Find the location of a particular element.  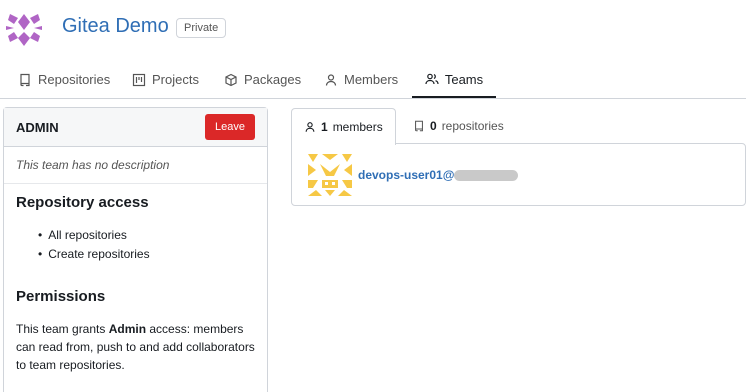

tab-packages: Packages is located at coordinates (262, 79).